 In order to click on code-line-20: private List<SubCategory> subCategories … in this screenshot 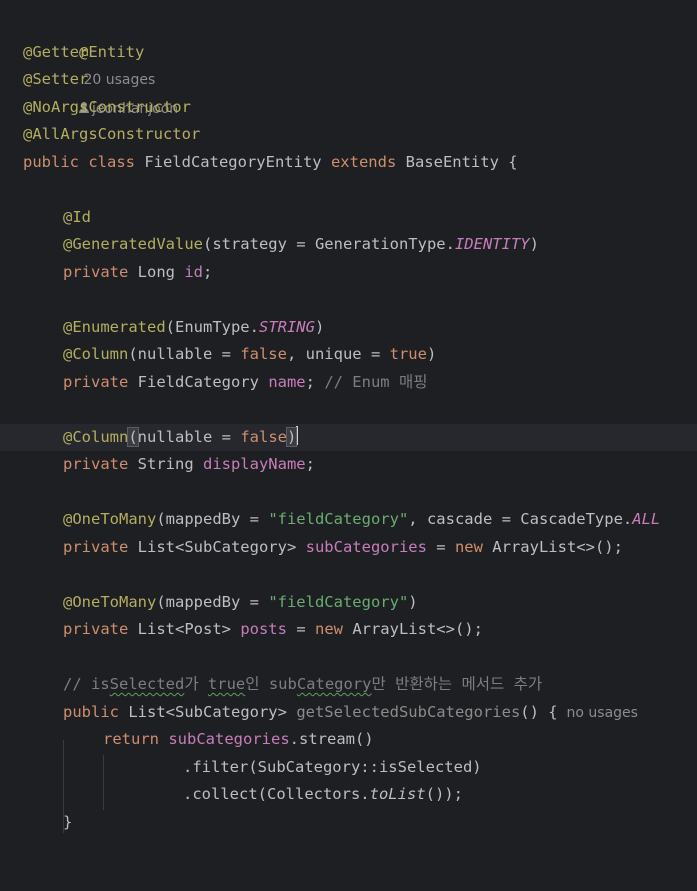, I will do `click(348, 548)`.